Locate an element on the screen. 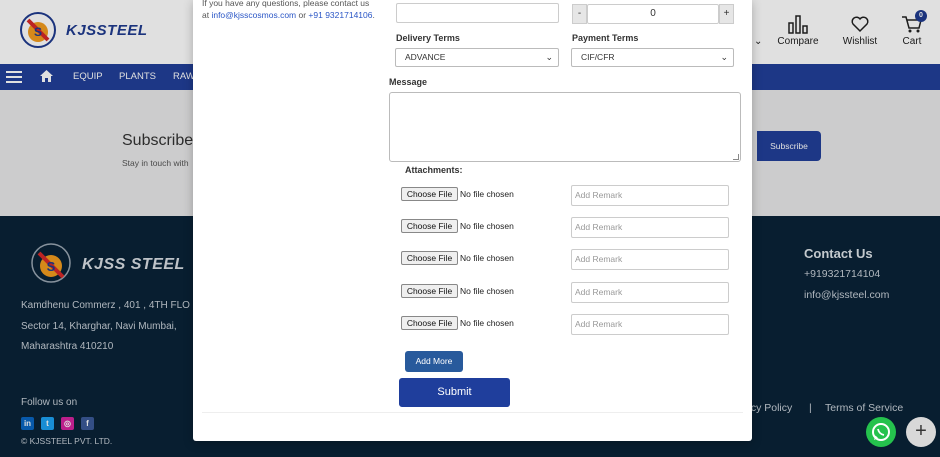 The width and height of the screenshot is (940, 457). delivery-terms-label: Delivery Terms is located at coordinates (428, 38).